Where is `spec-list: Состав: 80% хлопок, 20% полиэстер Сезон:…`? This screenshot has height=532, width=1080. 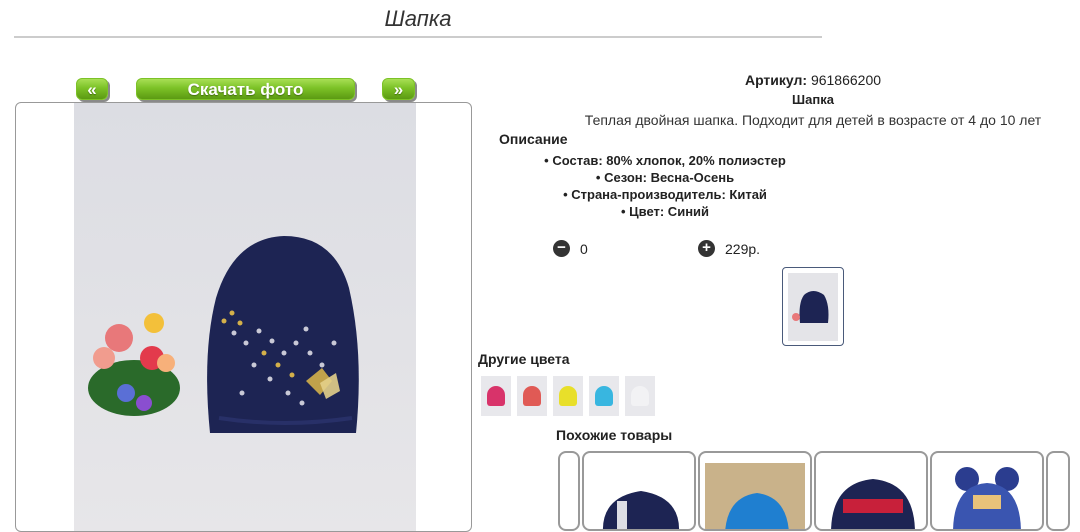 spec-list: Состав: 80% хлопок, 20% полиэстер Сезон:… is located at coordinates (665, 186).